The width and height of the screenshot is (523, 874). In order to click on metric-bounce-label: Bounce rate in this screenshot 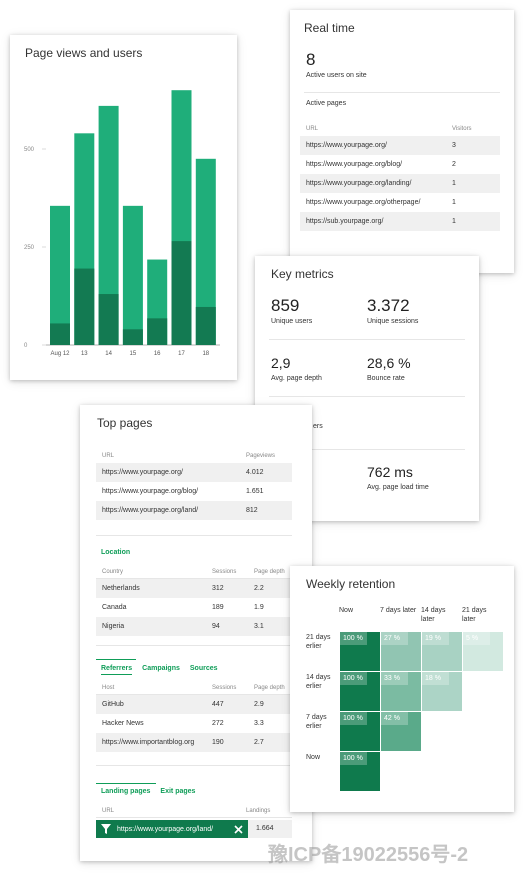, I will do `click(386, 378)`.